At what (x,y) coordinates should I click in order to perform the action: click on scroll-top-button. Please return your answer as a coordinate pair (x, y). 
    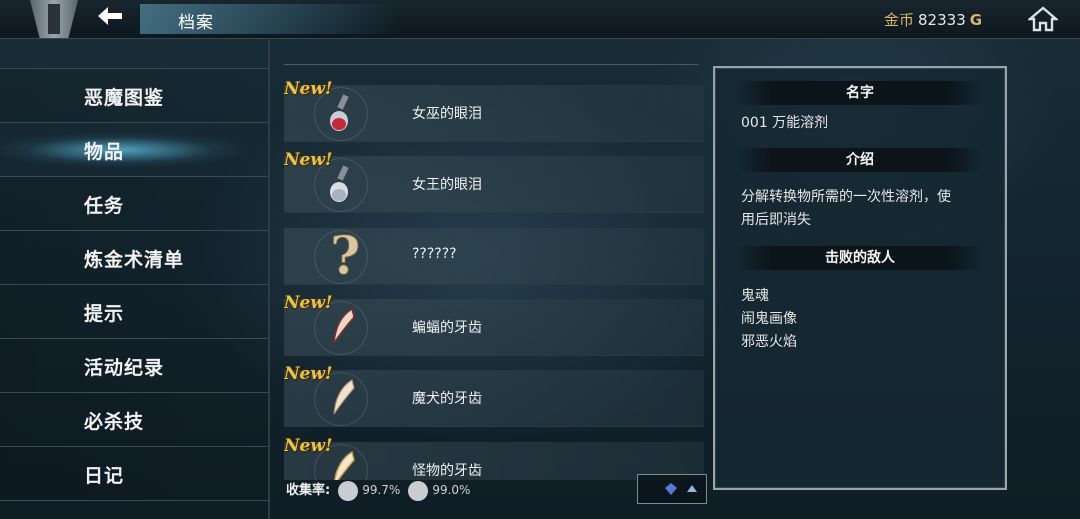
    Looking at the image, I should click on (672, 489).